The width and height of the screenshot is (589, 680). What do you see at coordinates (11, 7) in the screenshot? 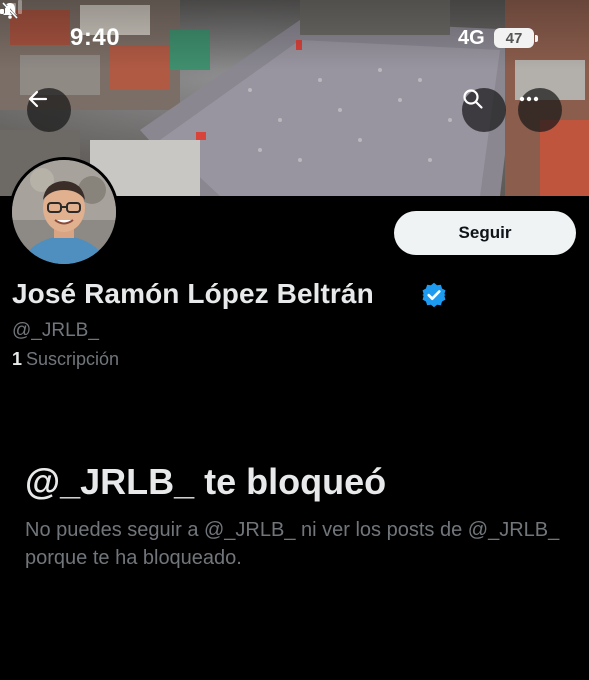
I see `signal-icon` at bounding box center [11, 7].